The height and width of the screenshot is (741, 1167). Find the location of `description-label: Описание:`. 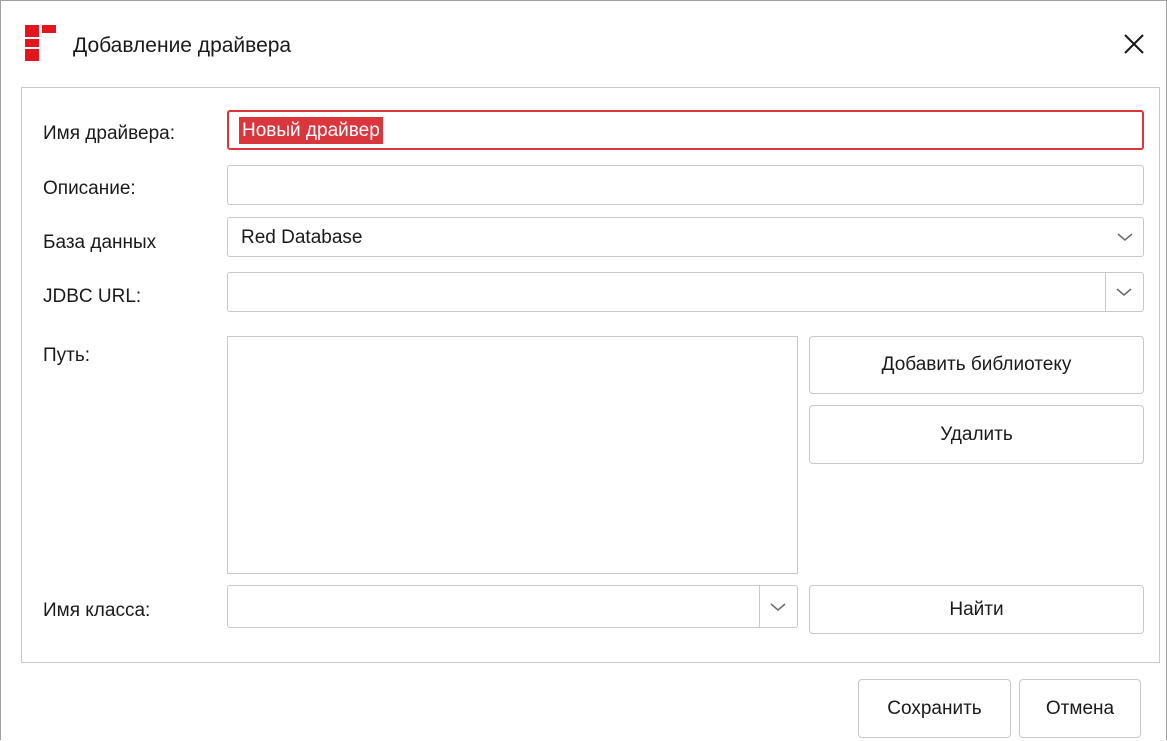

description-label: Описание: is located at coordinates (89, 188).